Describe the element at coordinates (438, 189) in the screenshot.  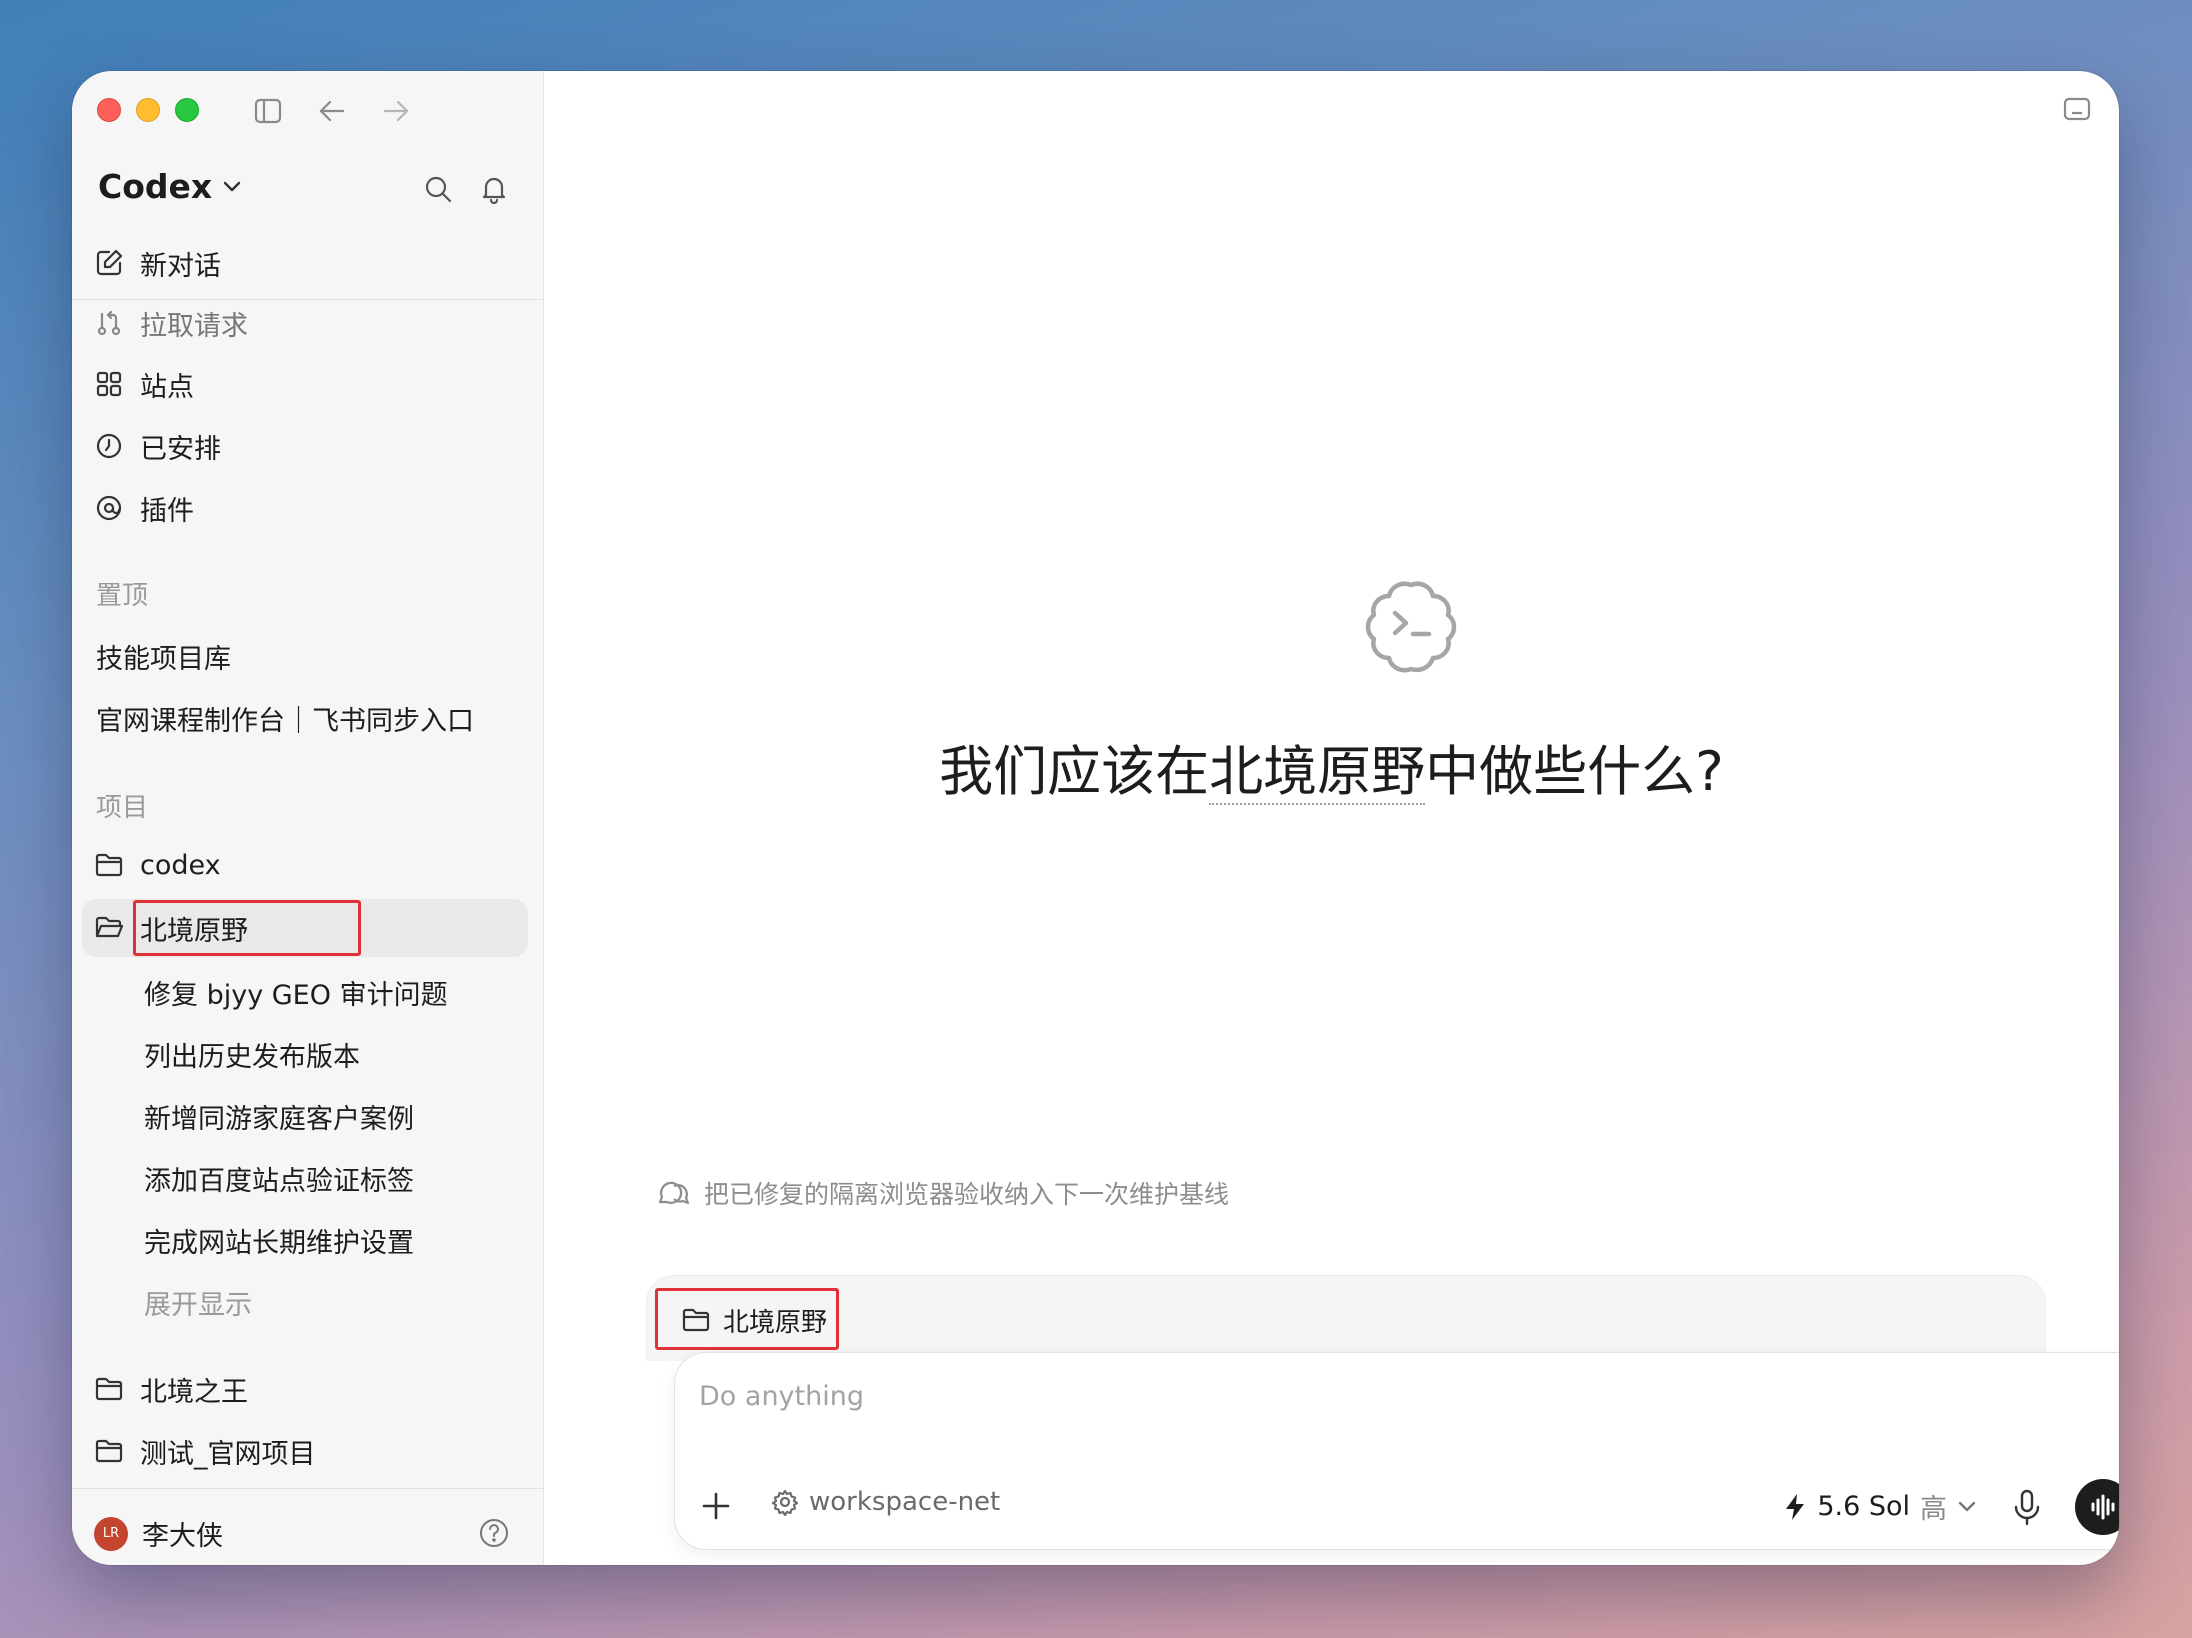
I see `search-icon` at that location.